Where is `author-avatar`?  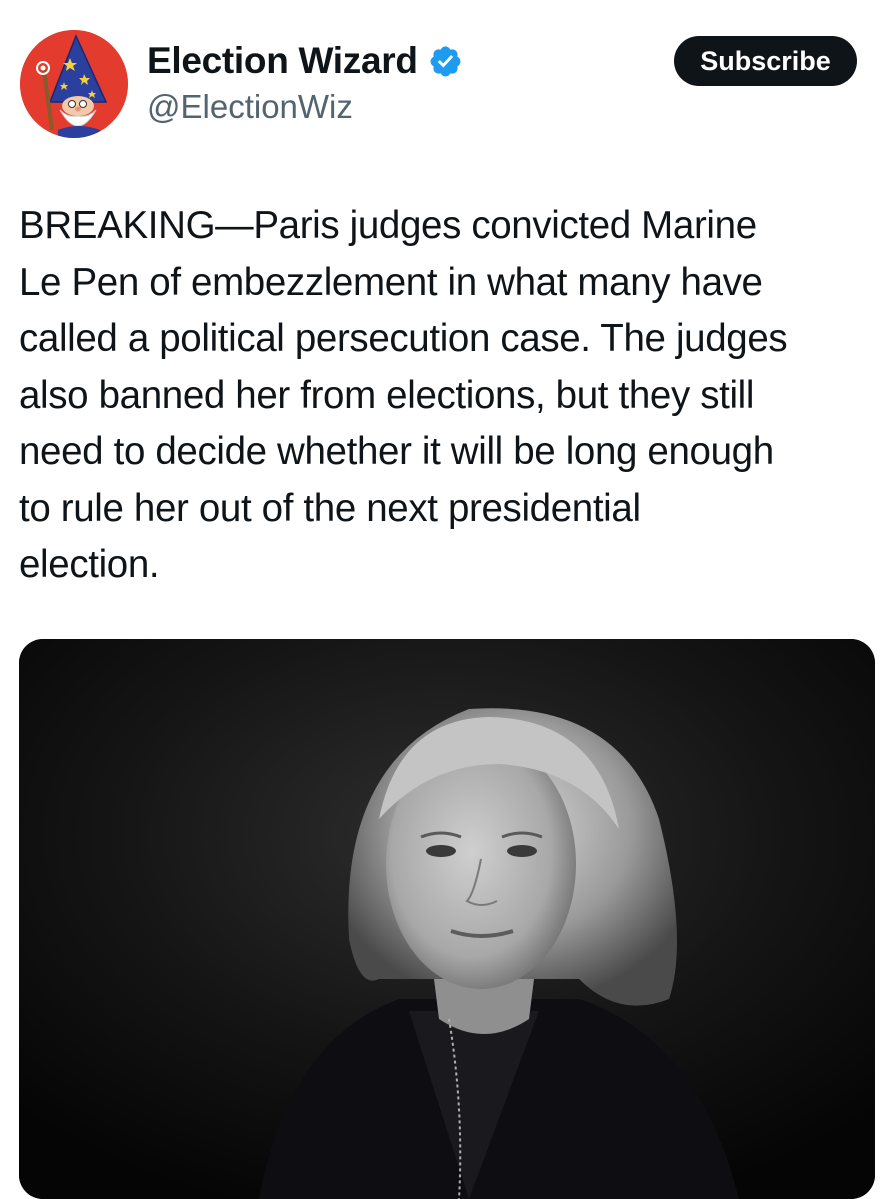 author-avatar is located at coordinates (74, 84).